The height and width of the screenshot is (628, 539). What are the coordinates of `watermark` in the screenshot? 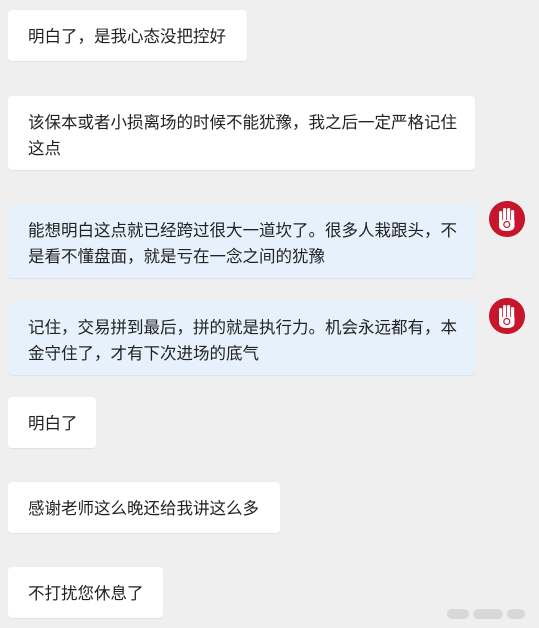 It's located at (486, 614).